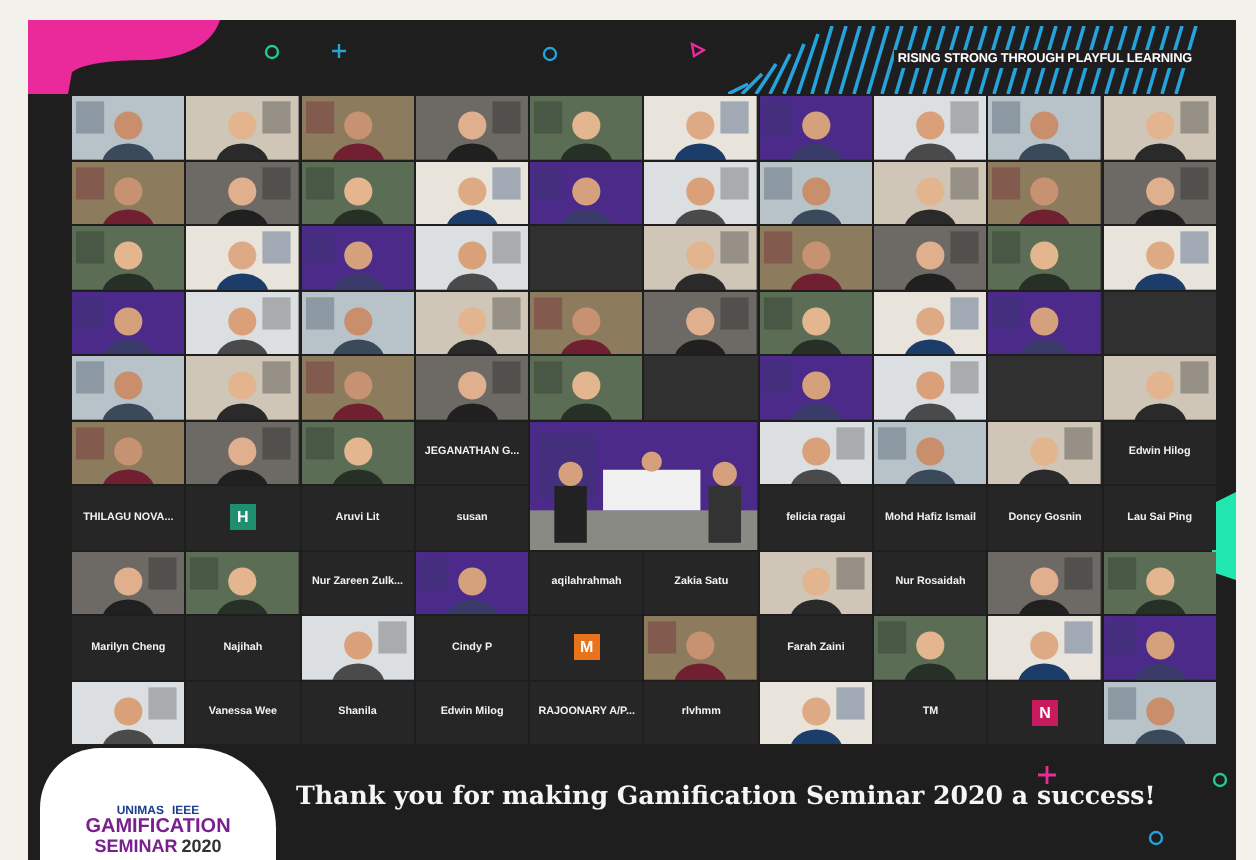 The image size is (1256, 860). What do you see at coordinates (726, 794) in the screenshot?
I see `thank-you-message: Thank you for making Gamification Seminar 2020 a success!` at bounding box center [726, 794].